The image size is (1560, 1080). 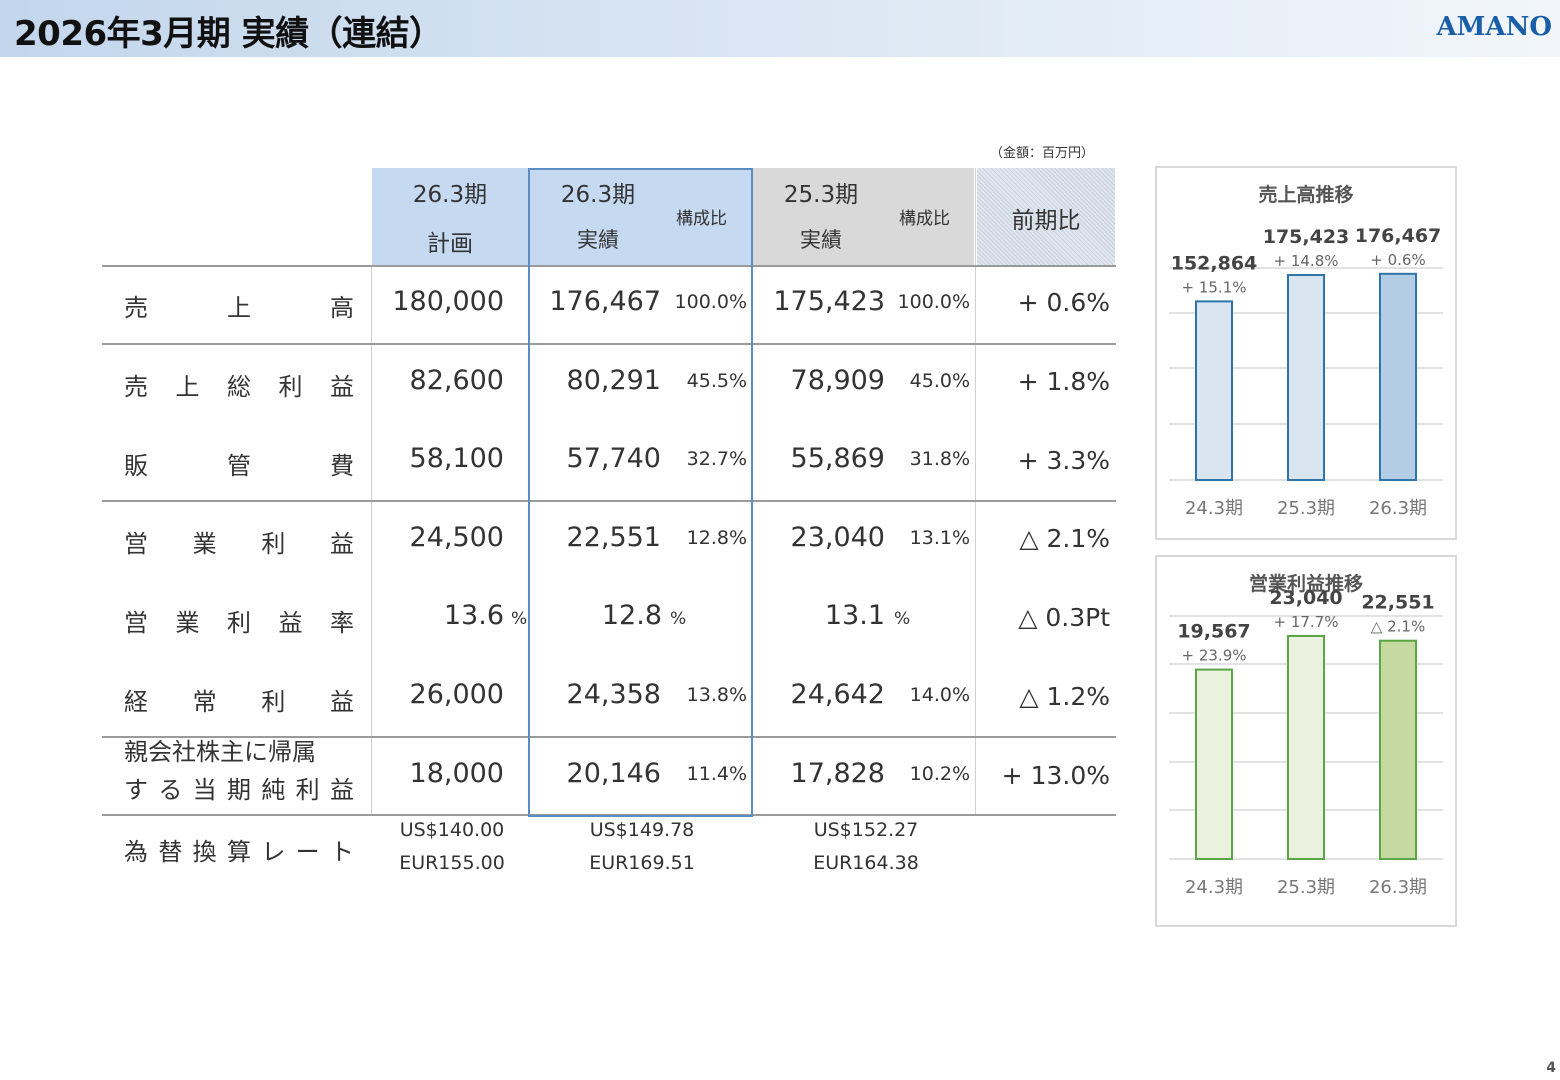 I want to click on operating-margin-plan-unit: %, so click(x=519, y=619).